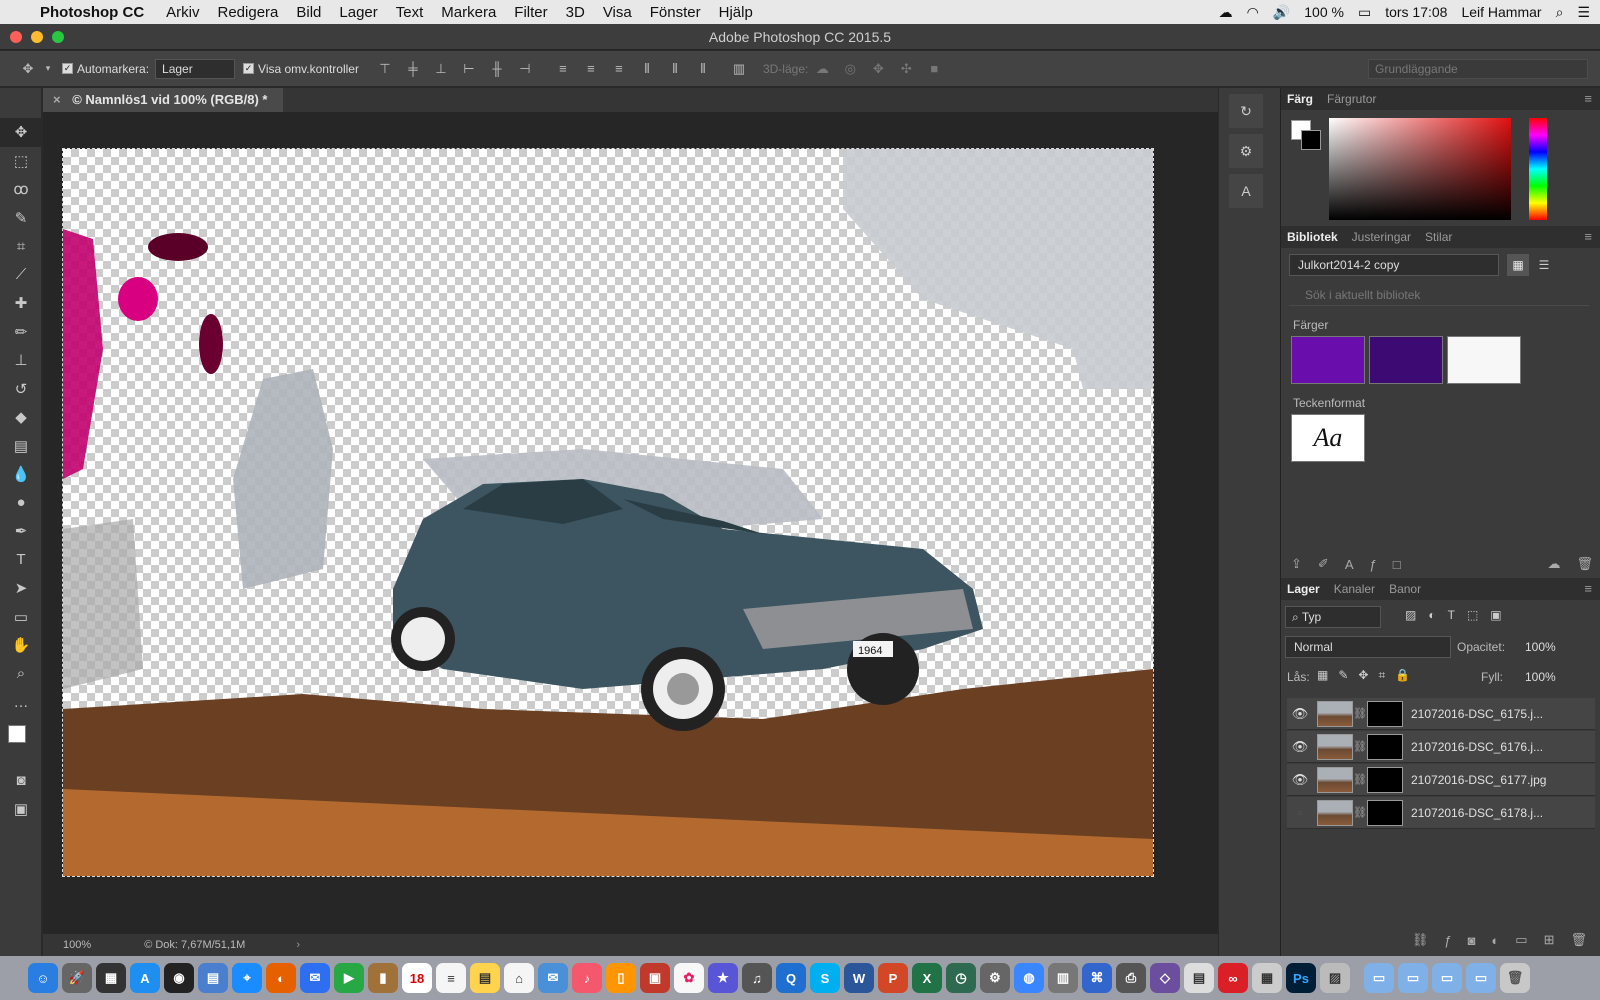  What do you see at coordinates (1518, 265) in the screenshot?
I see `grid-view-icon: ▦` at bounding box center [1518, 265].